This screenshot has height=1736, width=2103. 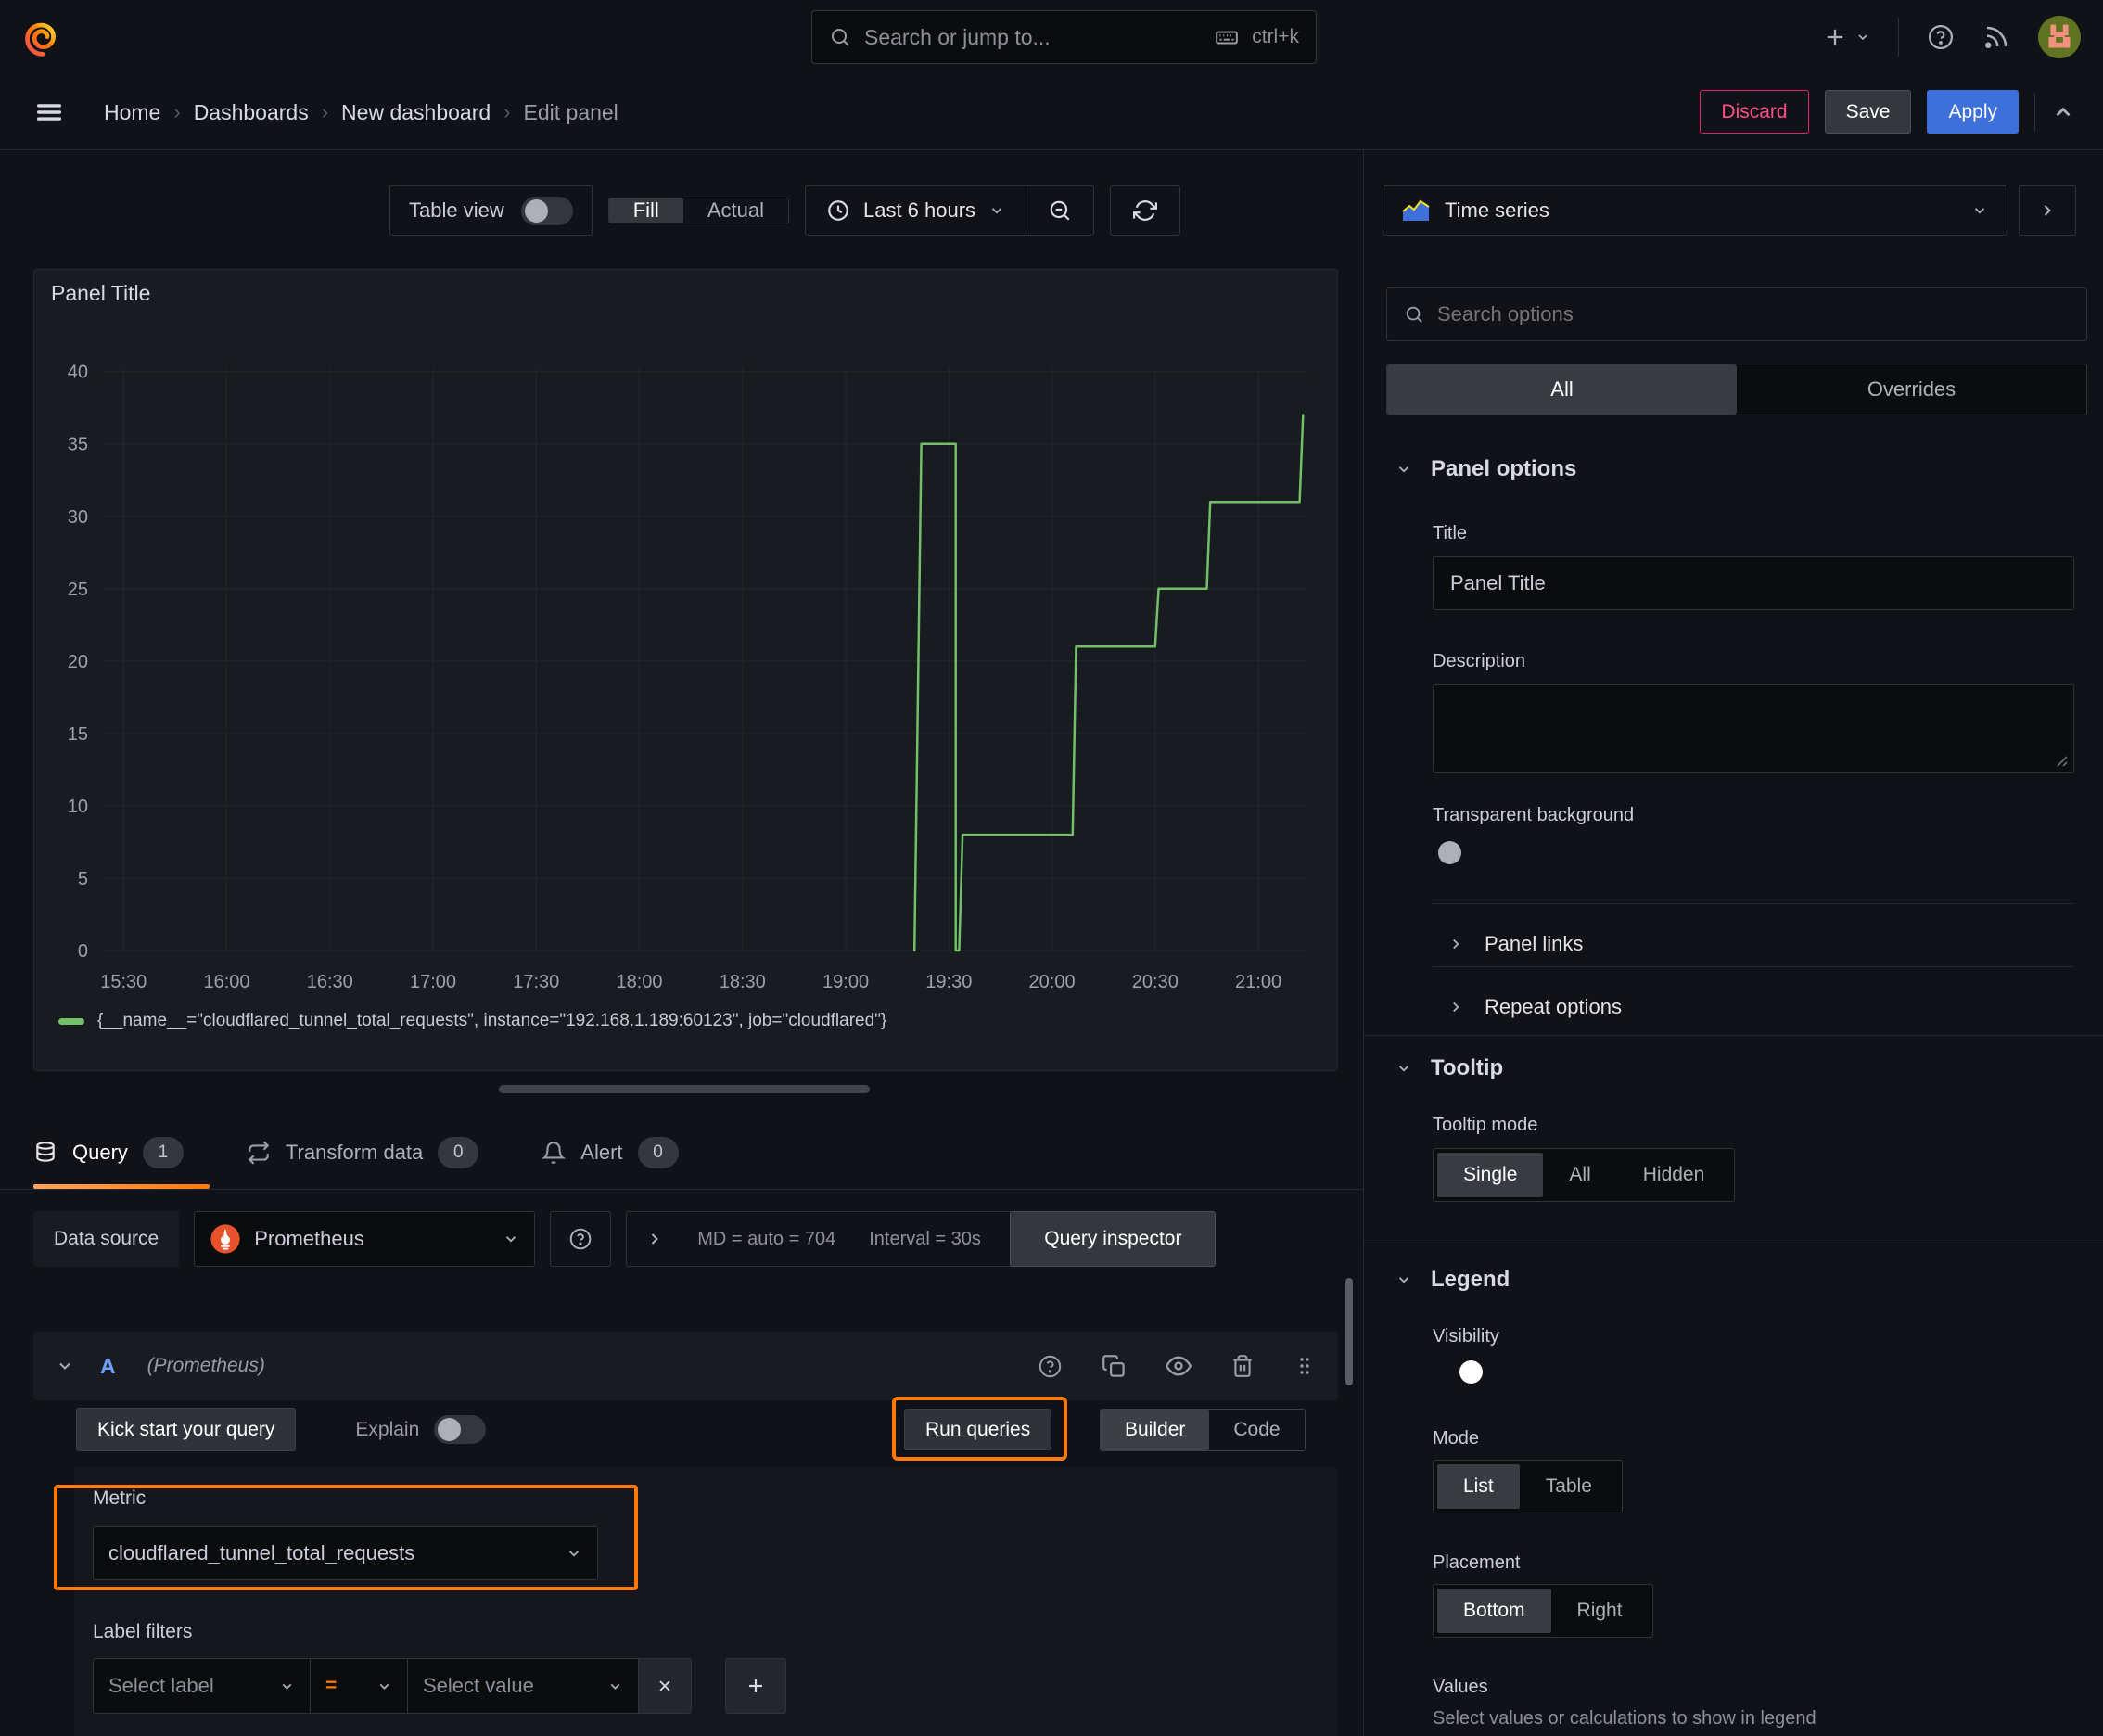 What do you see at coordinates (1467, 1067) in the screenshot?
I see `tooltip-title: Tooltip` at bounding box center [1467, 1067].